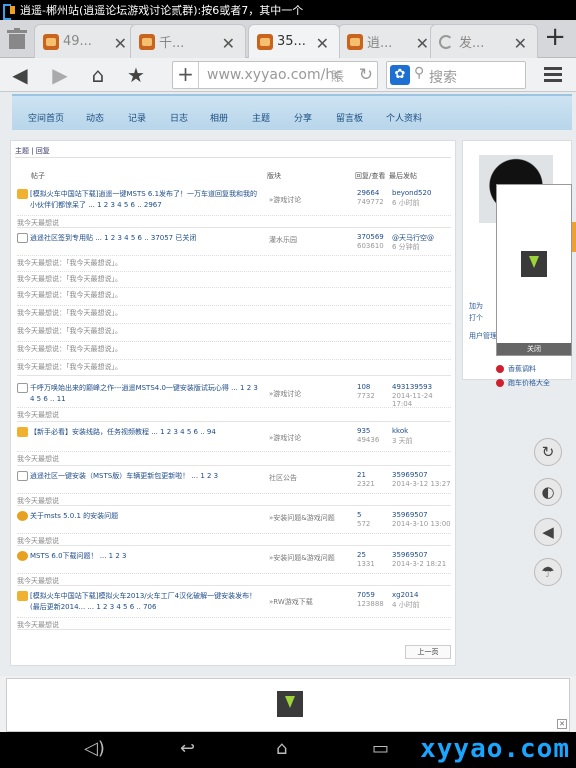  Describe the element at coordinates (32, 151) in the screenshot. I see `breadcrumb: 主题 | 回复` at that location.